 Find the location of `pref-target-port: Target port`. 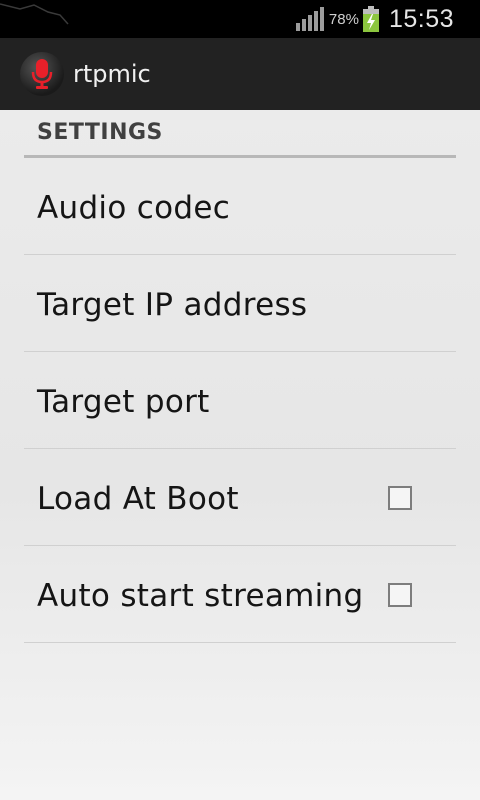

pref-target-port: Target port is located at coordinates (240, 400).